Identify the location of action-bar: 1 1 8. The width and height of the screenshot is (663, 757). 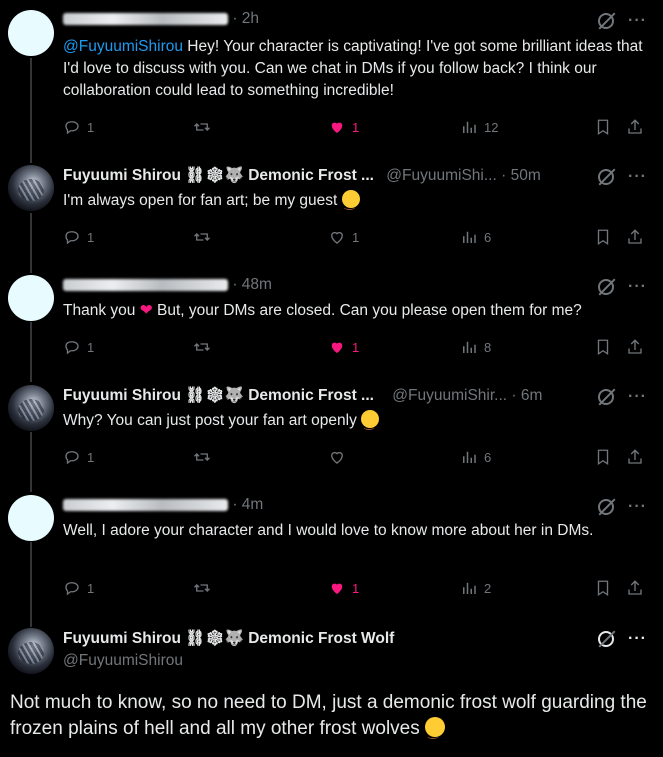
(354, 348).